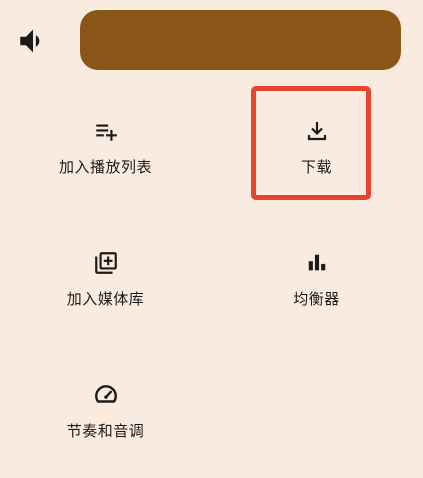  Describe the element at coordinates (317, 131) in the screenshot. I see `download-icon` at that location.